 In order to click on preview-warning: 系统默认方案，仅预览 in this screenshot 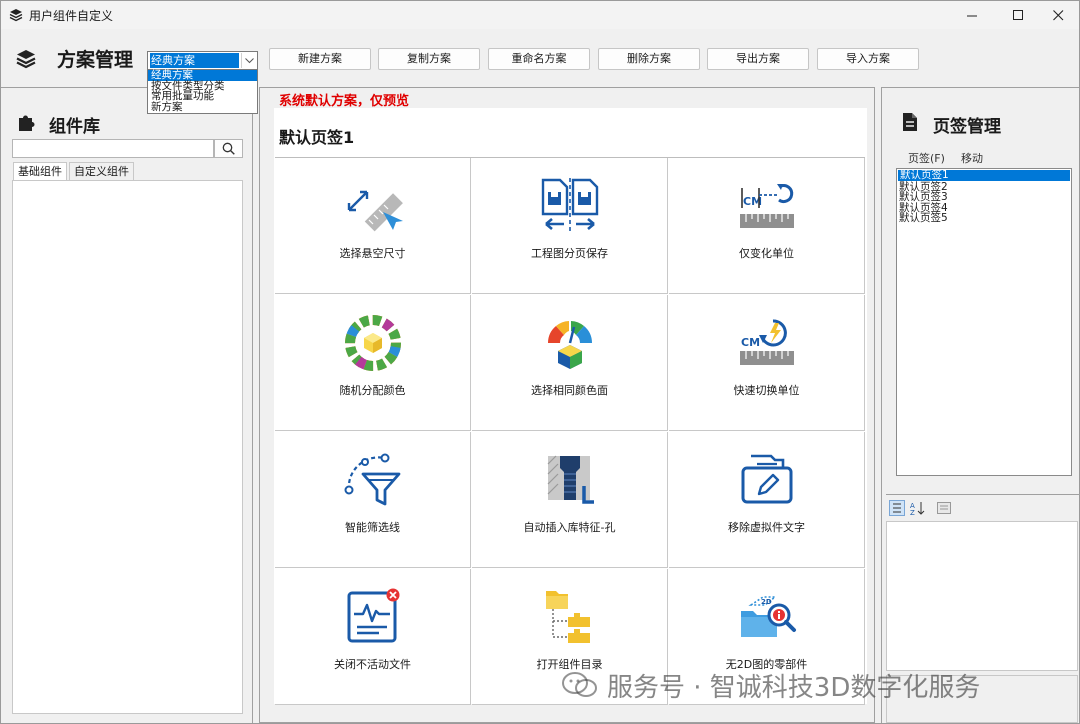, I will do `click(344, 101)`.